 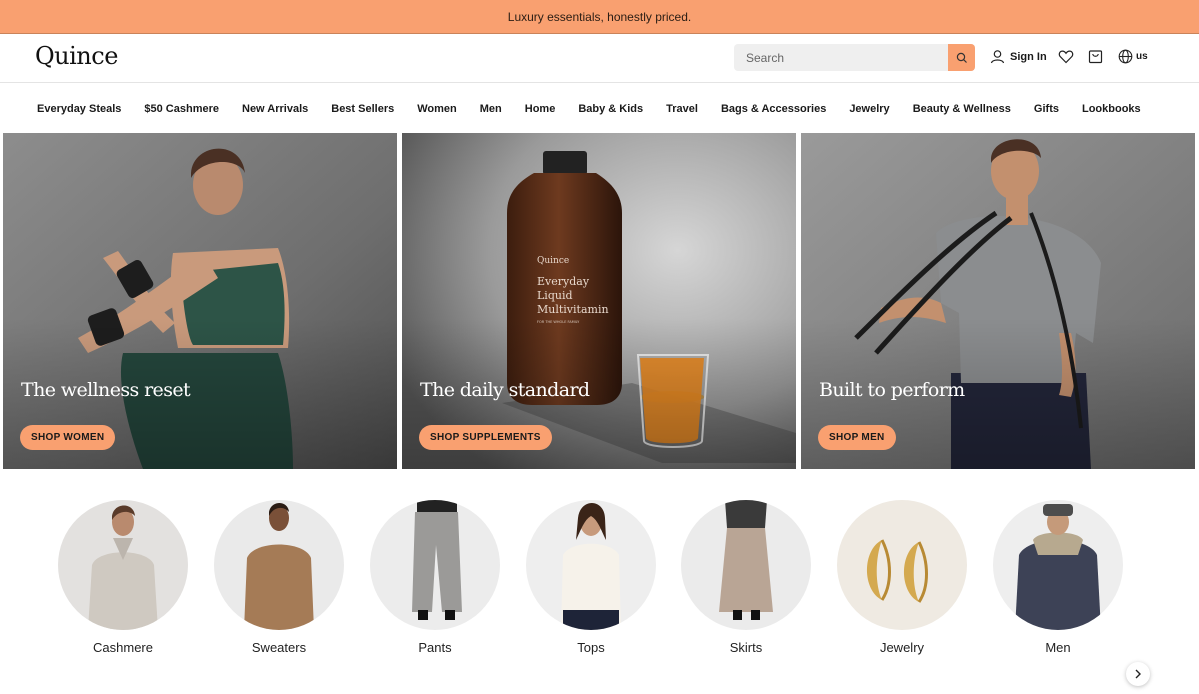 I want to click on category-cashmere: Cashmere, so click(x=123, y=577).